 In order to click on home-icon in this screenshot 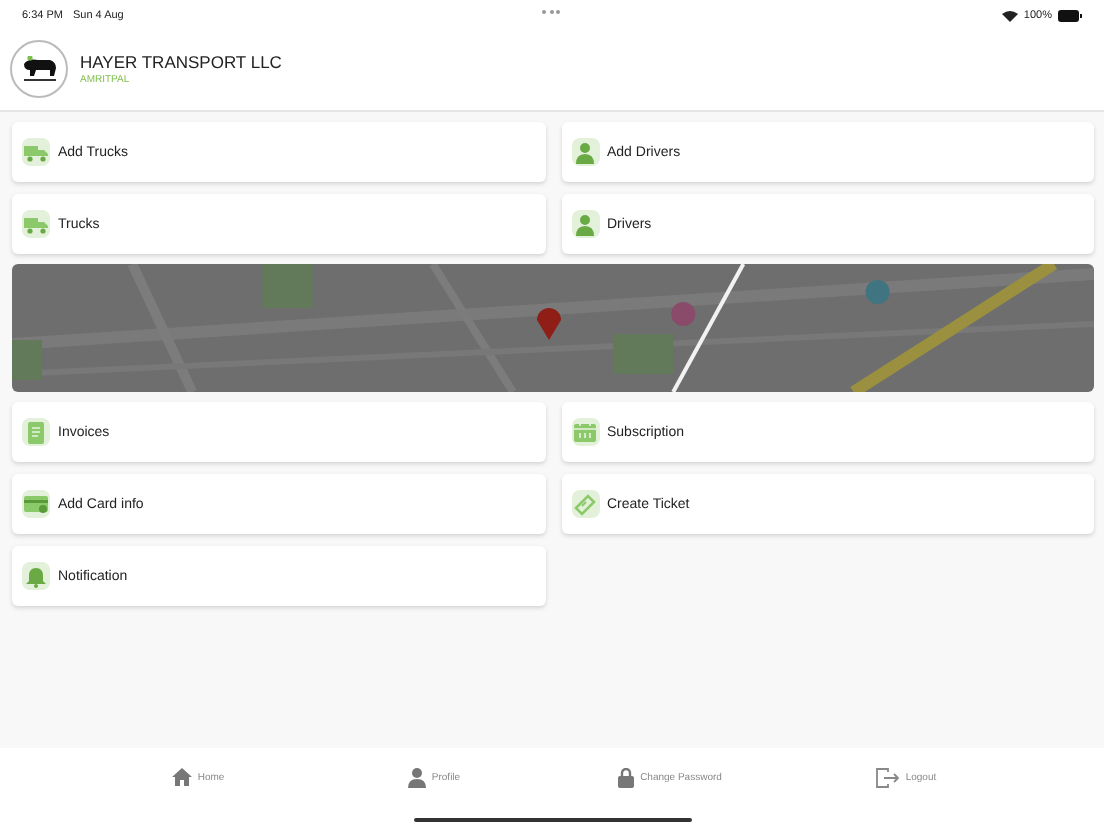, I will do `click(181, 777)`.